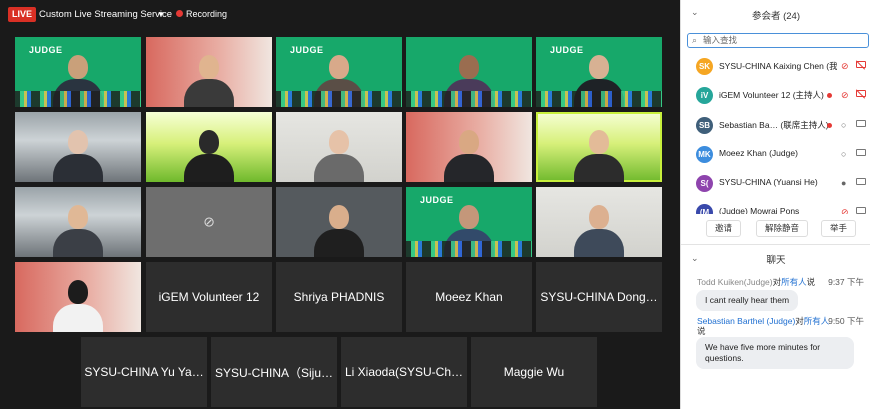 The width and height of the screenshot is (870, 409). I want to click on participant-row: SK SYSU-CHINA Kaixing Chen (我) ⊘, so click(775, 66).